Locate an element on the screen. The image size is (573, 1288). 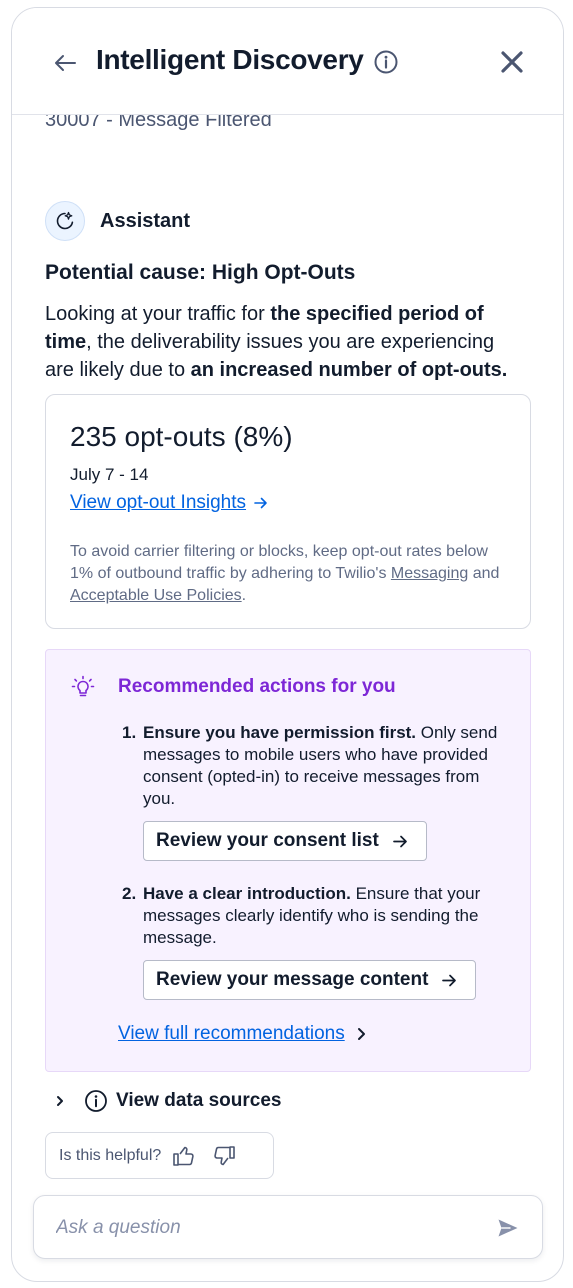
thumbs-up-button is located at coordinates (184, 1156).